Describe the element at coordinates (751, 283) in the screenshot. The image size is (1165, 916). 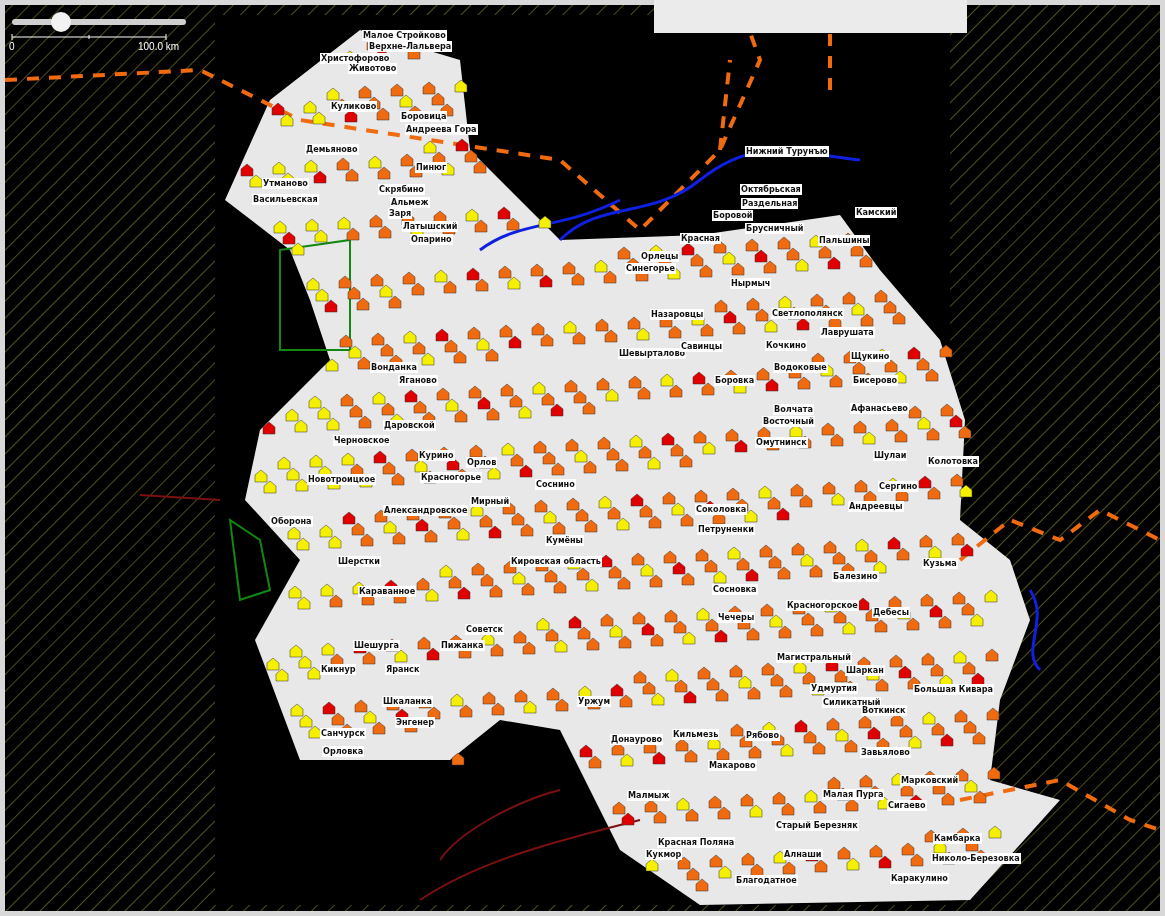
I see `place-label: Нырмыч` at that location.